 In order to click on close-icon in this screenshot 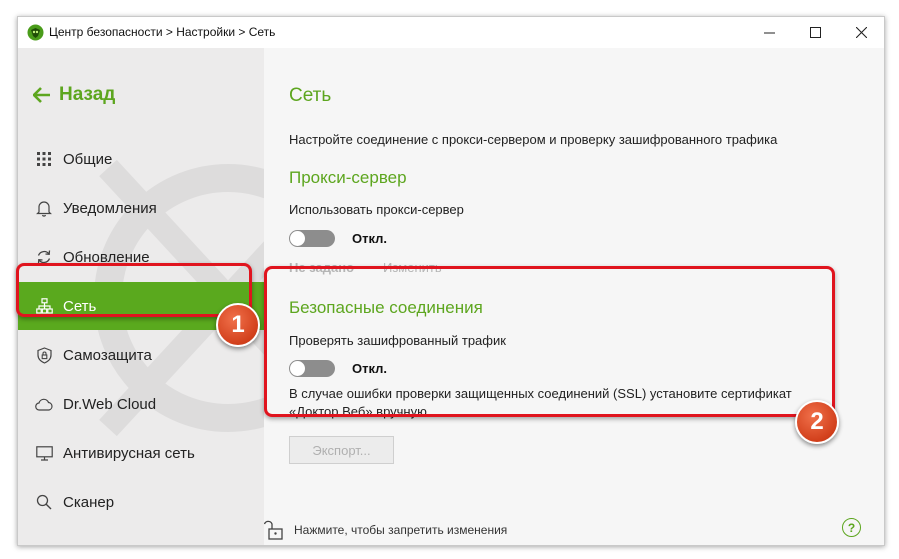, I will do `click(861, 32)`.